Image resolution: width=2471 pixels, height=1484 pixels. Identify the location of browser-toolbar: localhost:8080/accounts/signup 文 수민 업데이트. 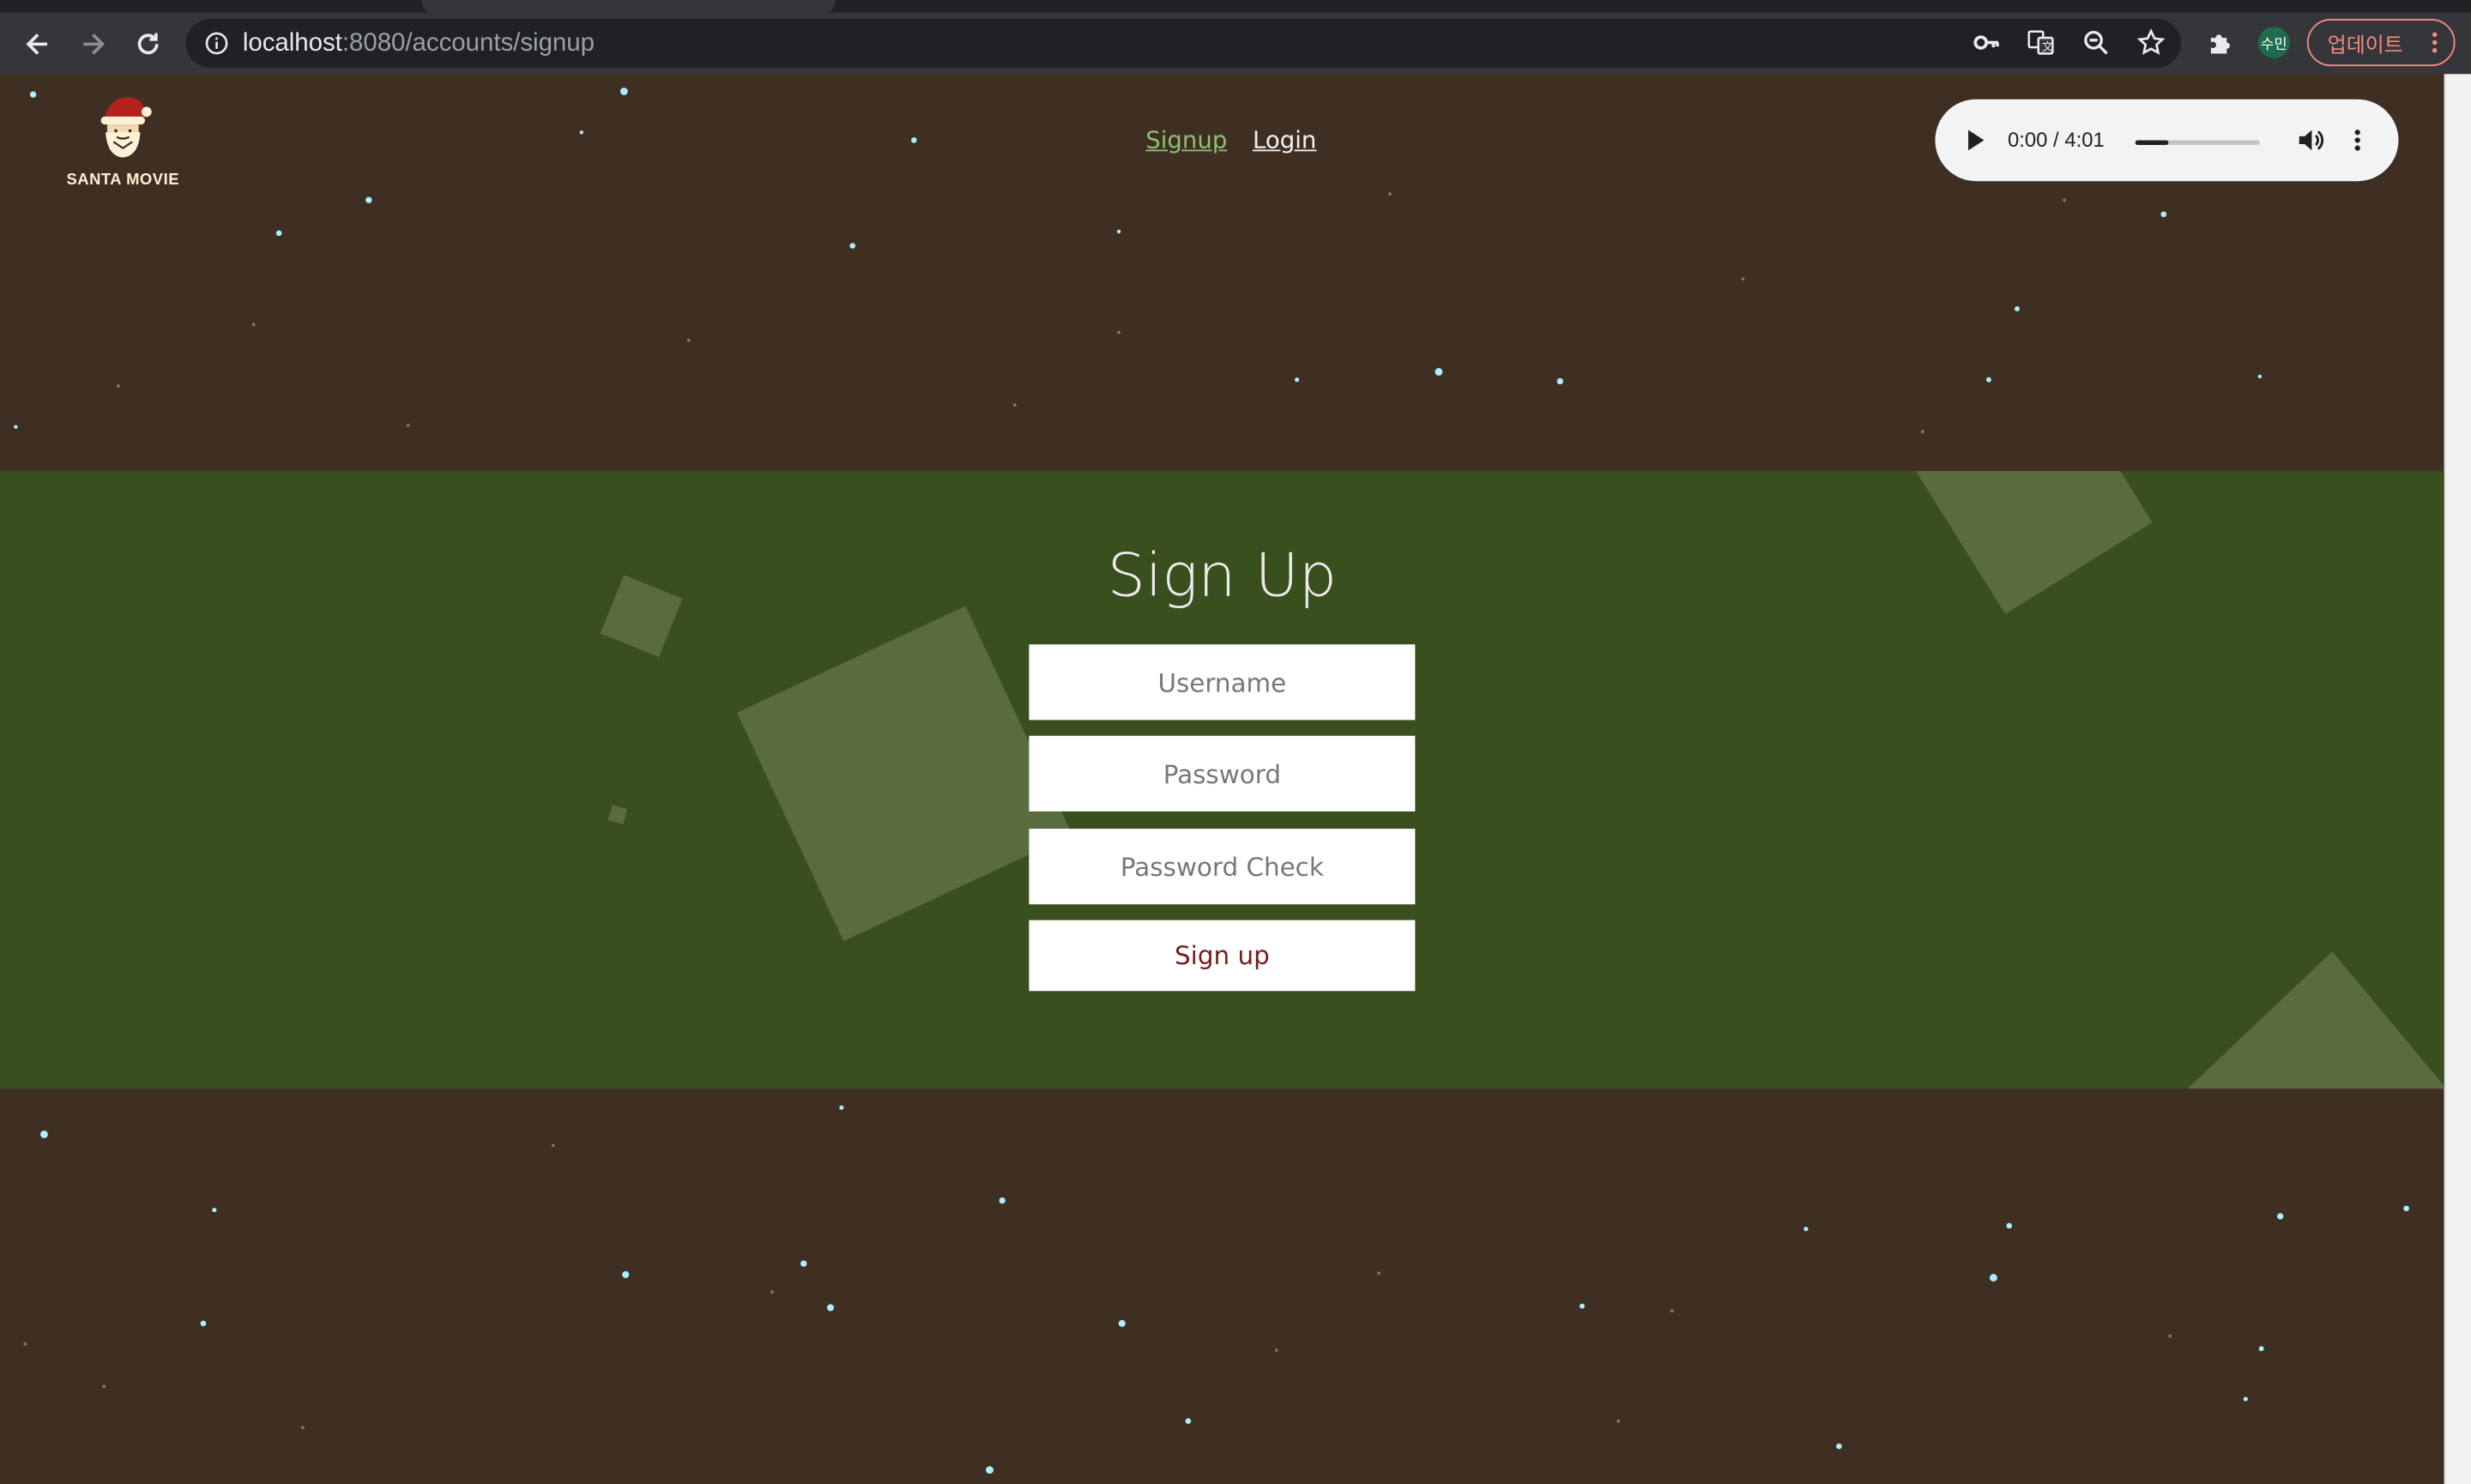
(1235, 43).